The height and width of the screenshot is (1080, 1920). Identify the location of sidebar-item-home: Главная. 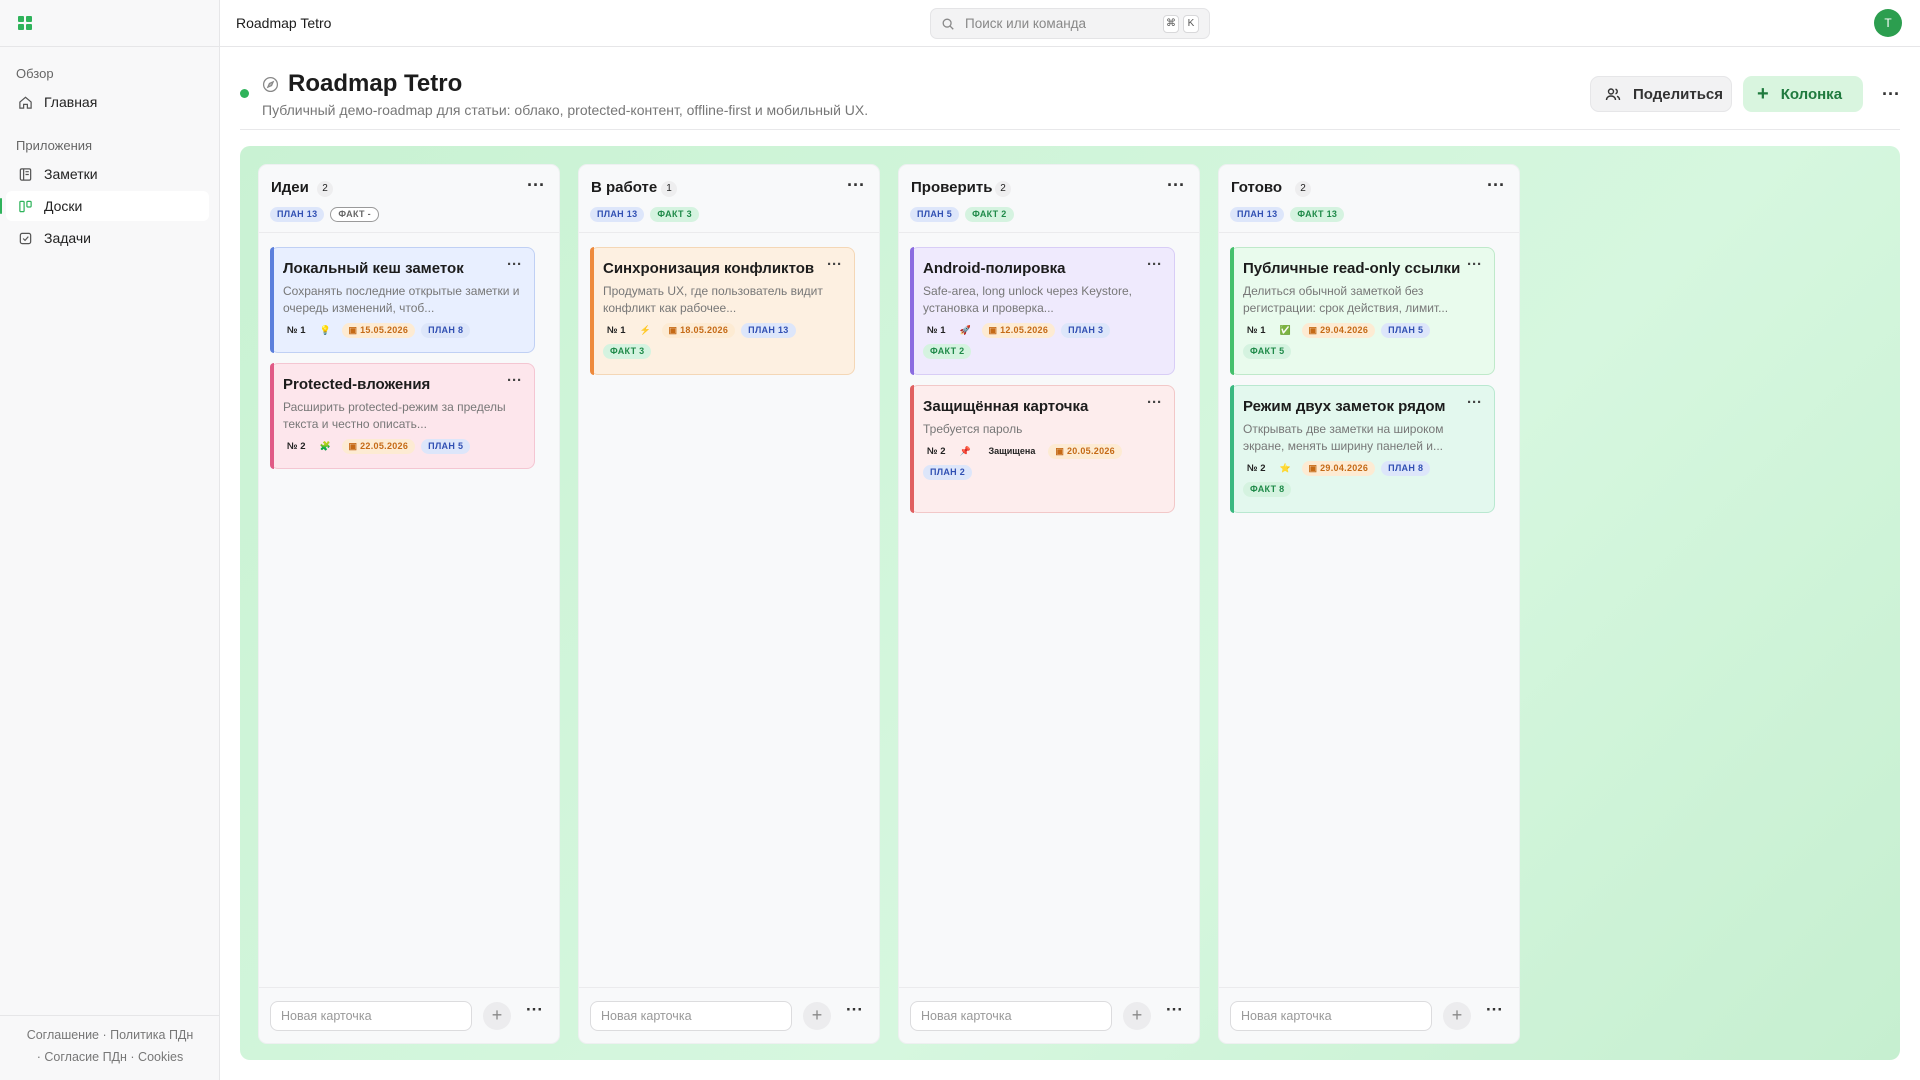
(107, 102).